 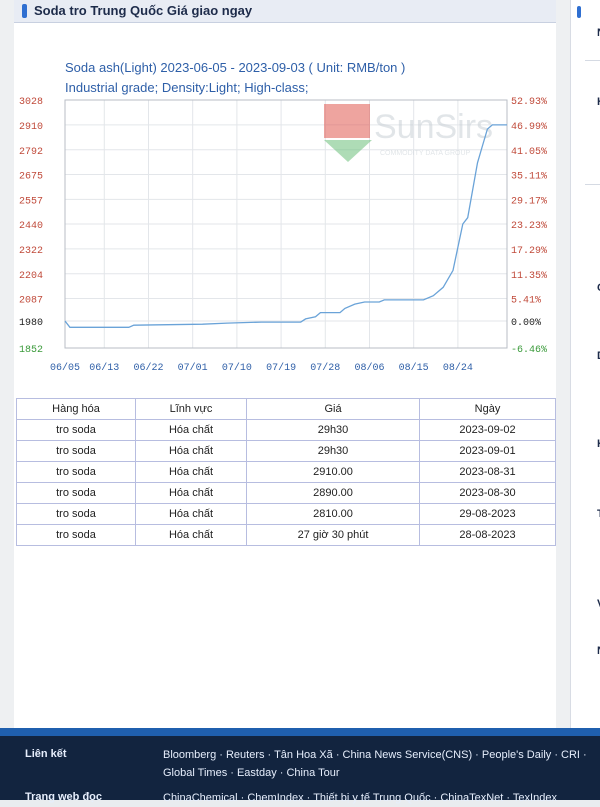 I want to click on y-tick-label-left: 2910, so click(x=31, y=127).